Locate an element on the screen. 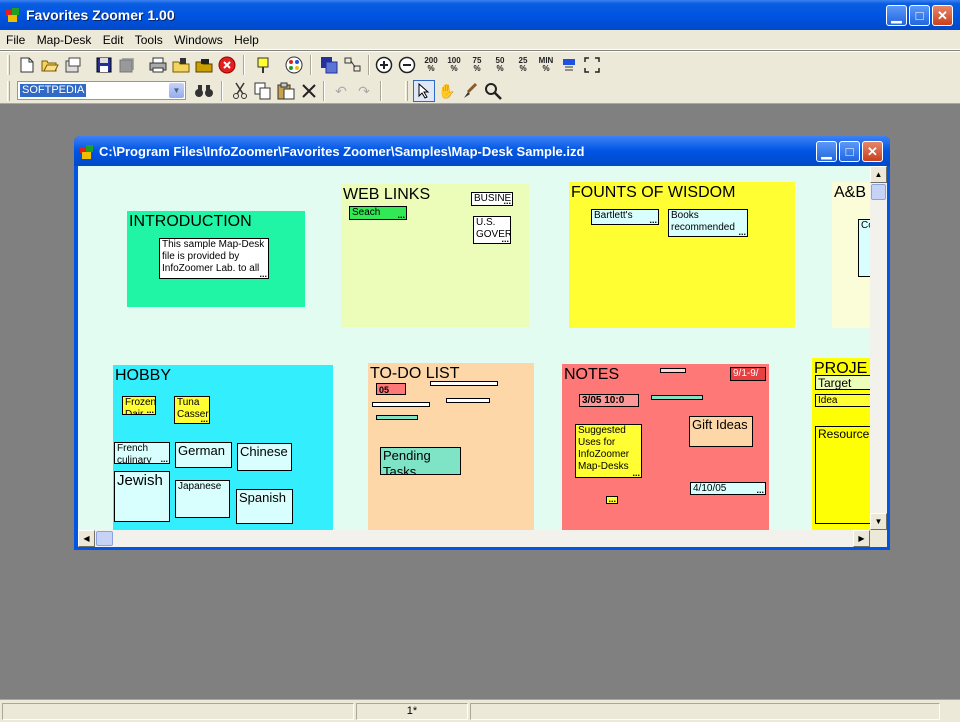 The width and height of the screenshot is (960, 722). resize-grip is located at coordinates (878, 538).